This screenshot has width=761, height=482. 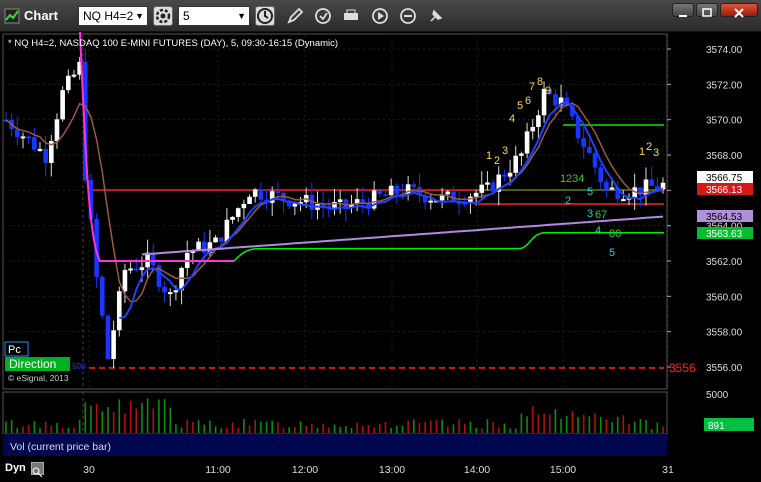 What do you see at coordinates (163, 16) in the screenshot?
I see `gear-icon` at bounding box center [163, 16].